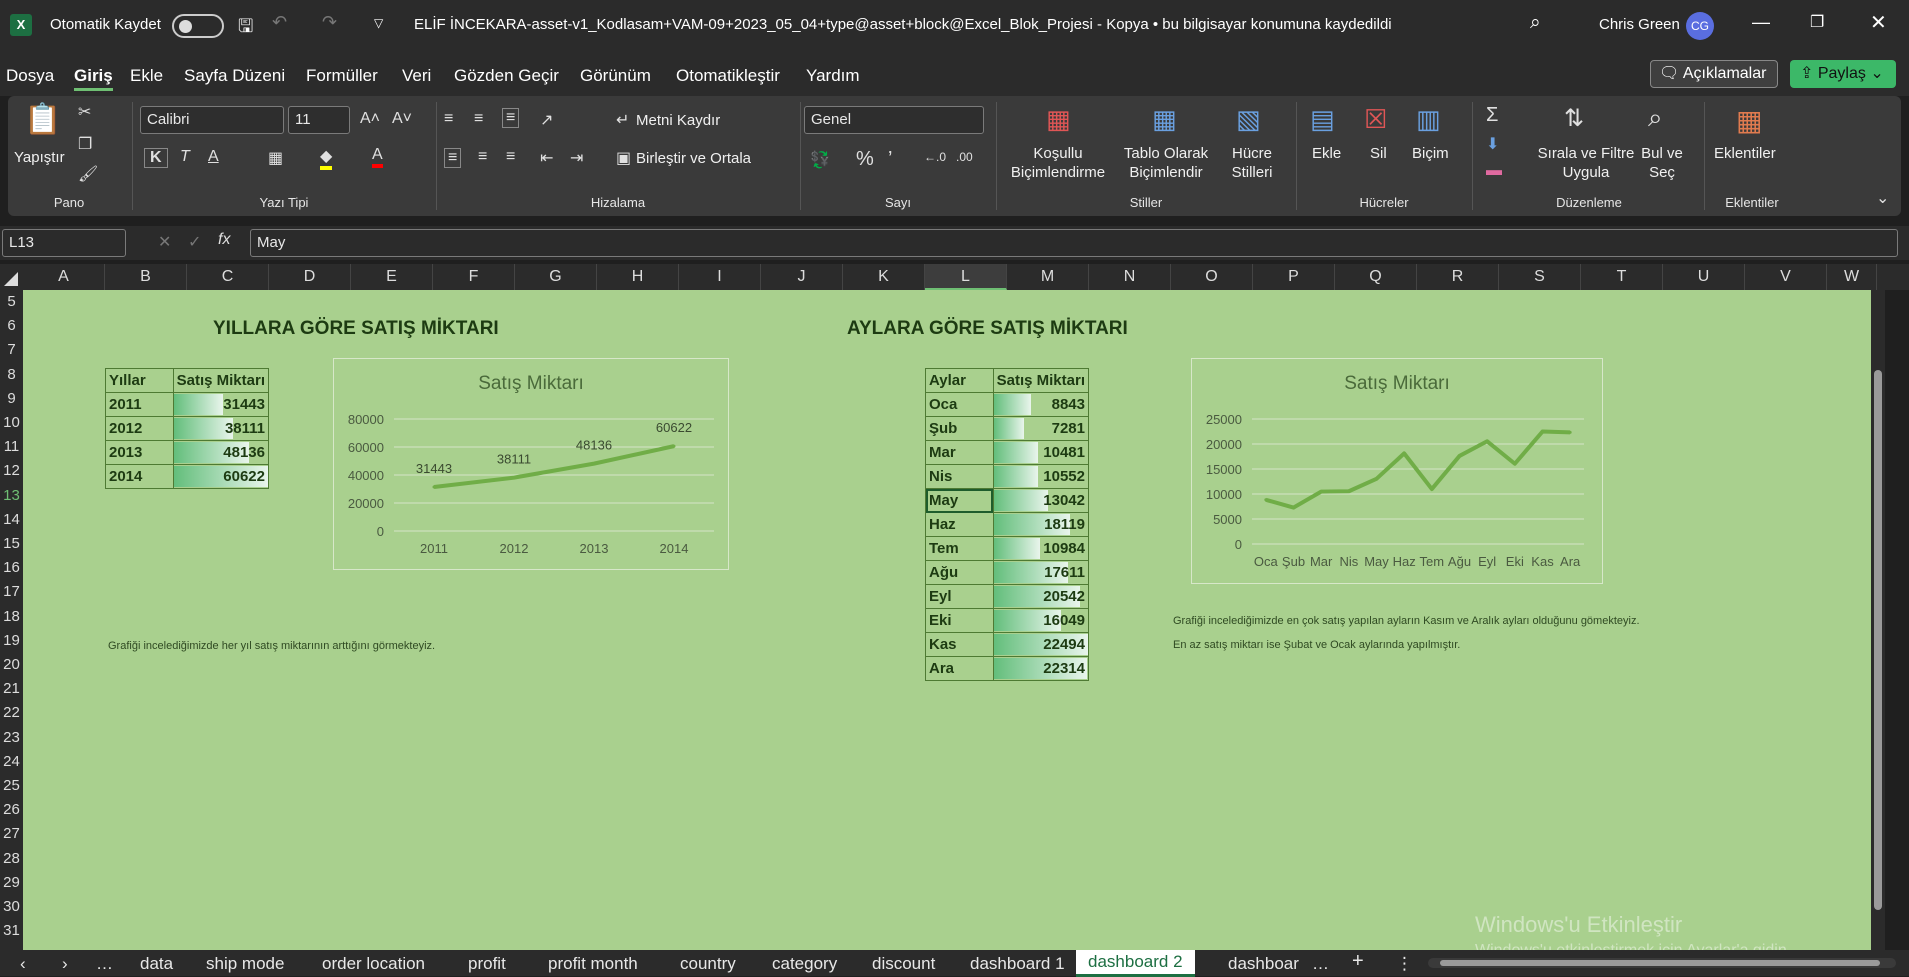 This screenshot has width=1909, height=977. Describe the element at coordinates (903, 964) in the screenshot. I see `tab-discount: discount` at that location.